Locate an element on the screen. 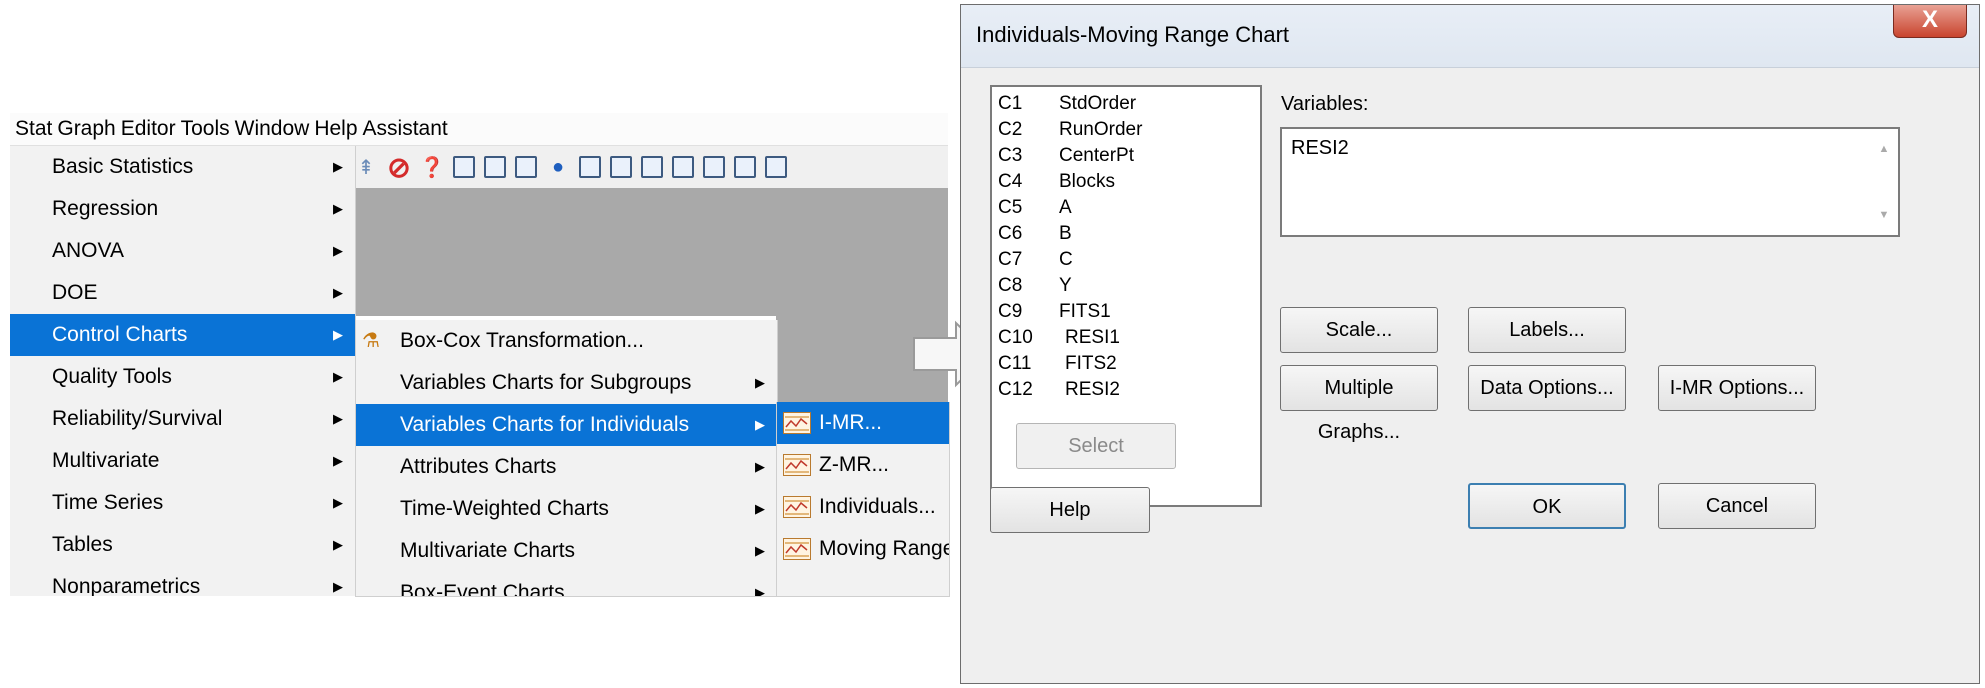 This screenshot has height=688, width=1985. menu-item-doe: DOE ▶ is located at coordinates (182, 293).